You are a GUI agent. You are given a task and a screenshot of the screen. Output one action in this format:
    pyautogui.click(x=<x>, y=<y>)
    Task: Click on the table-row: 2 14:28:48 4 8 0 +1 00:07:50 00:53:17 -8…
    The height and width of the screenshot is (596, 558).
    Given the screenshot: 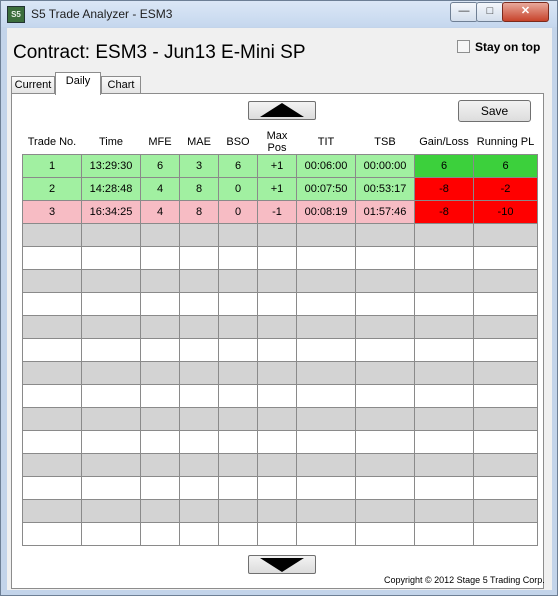 What is the action you would take?
    pyautogui.click(x=280, y=189)
    